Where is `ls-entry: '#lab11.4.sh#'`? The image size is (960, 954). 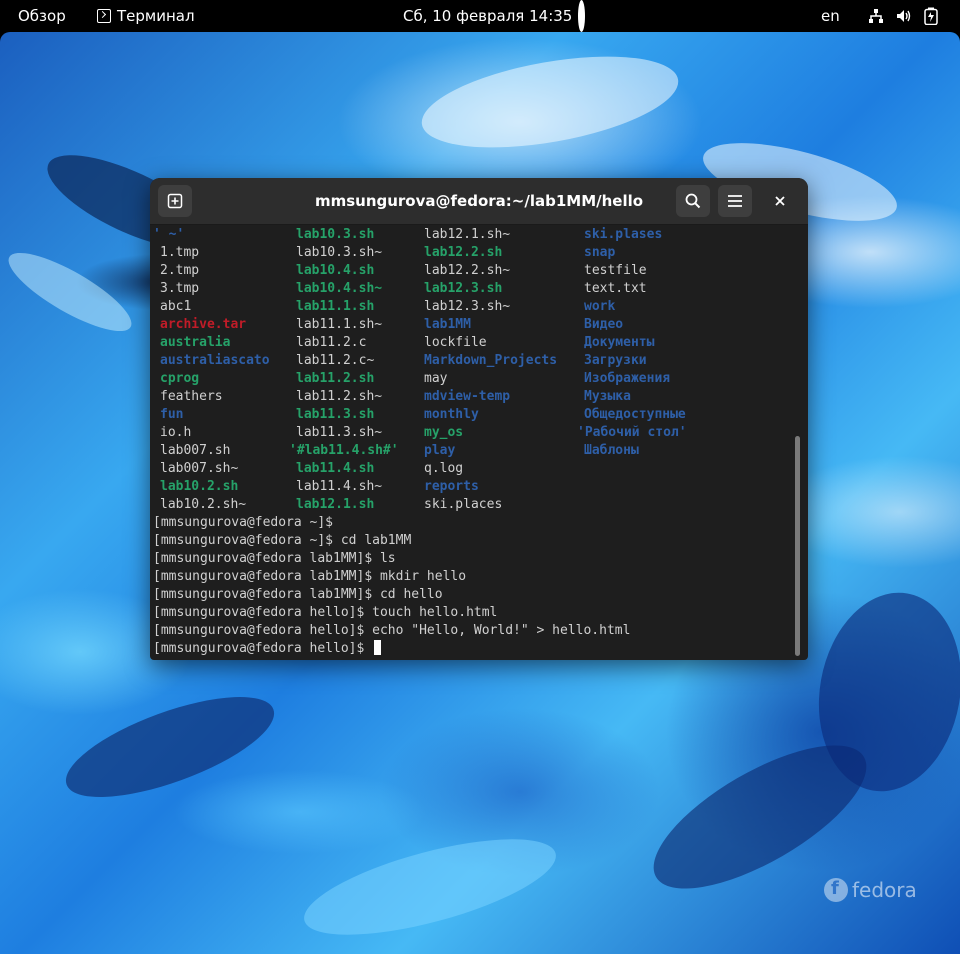
ls-entry: '#lab11.4.sh#' is located at coordinates (344, 450).